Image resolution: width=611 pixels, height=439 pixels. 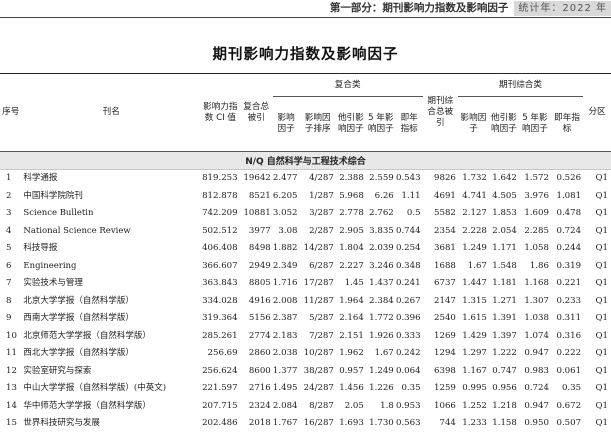 I want to click on cell-gif: 2.228, so click(x=474, y=230).